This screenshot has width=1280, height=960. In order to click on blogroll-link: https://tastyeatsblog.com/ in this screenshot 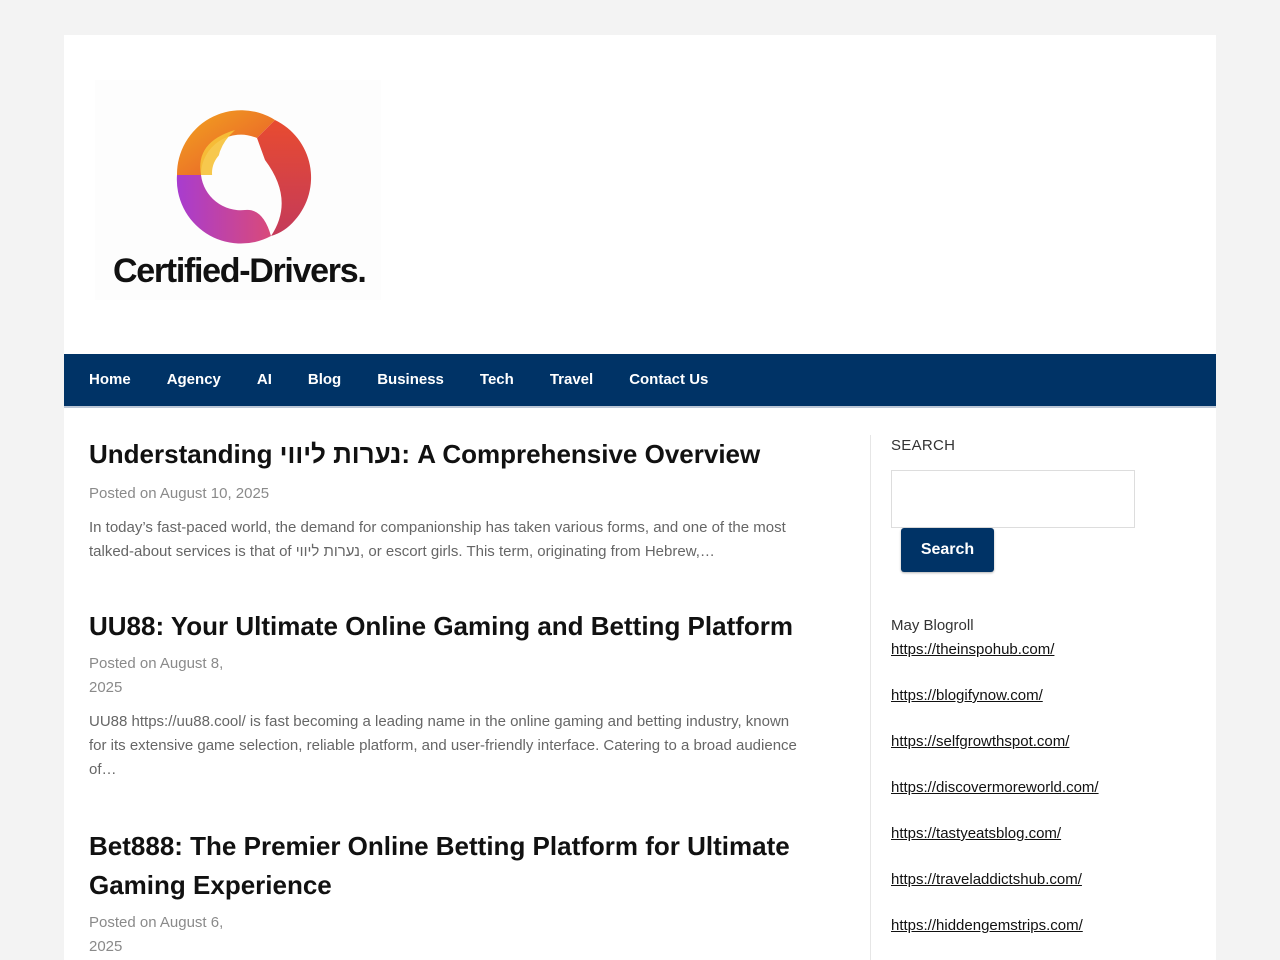, I will do `click(976, 833)`.